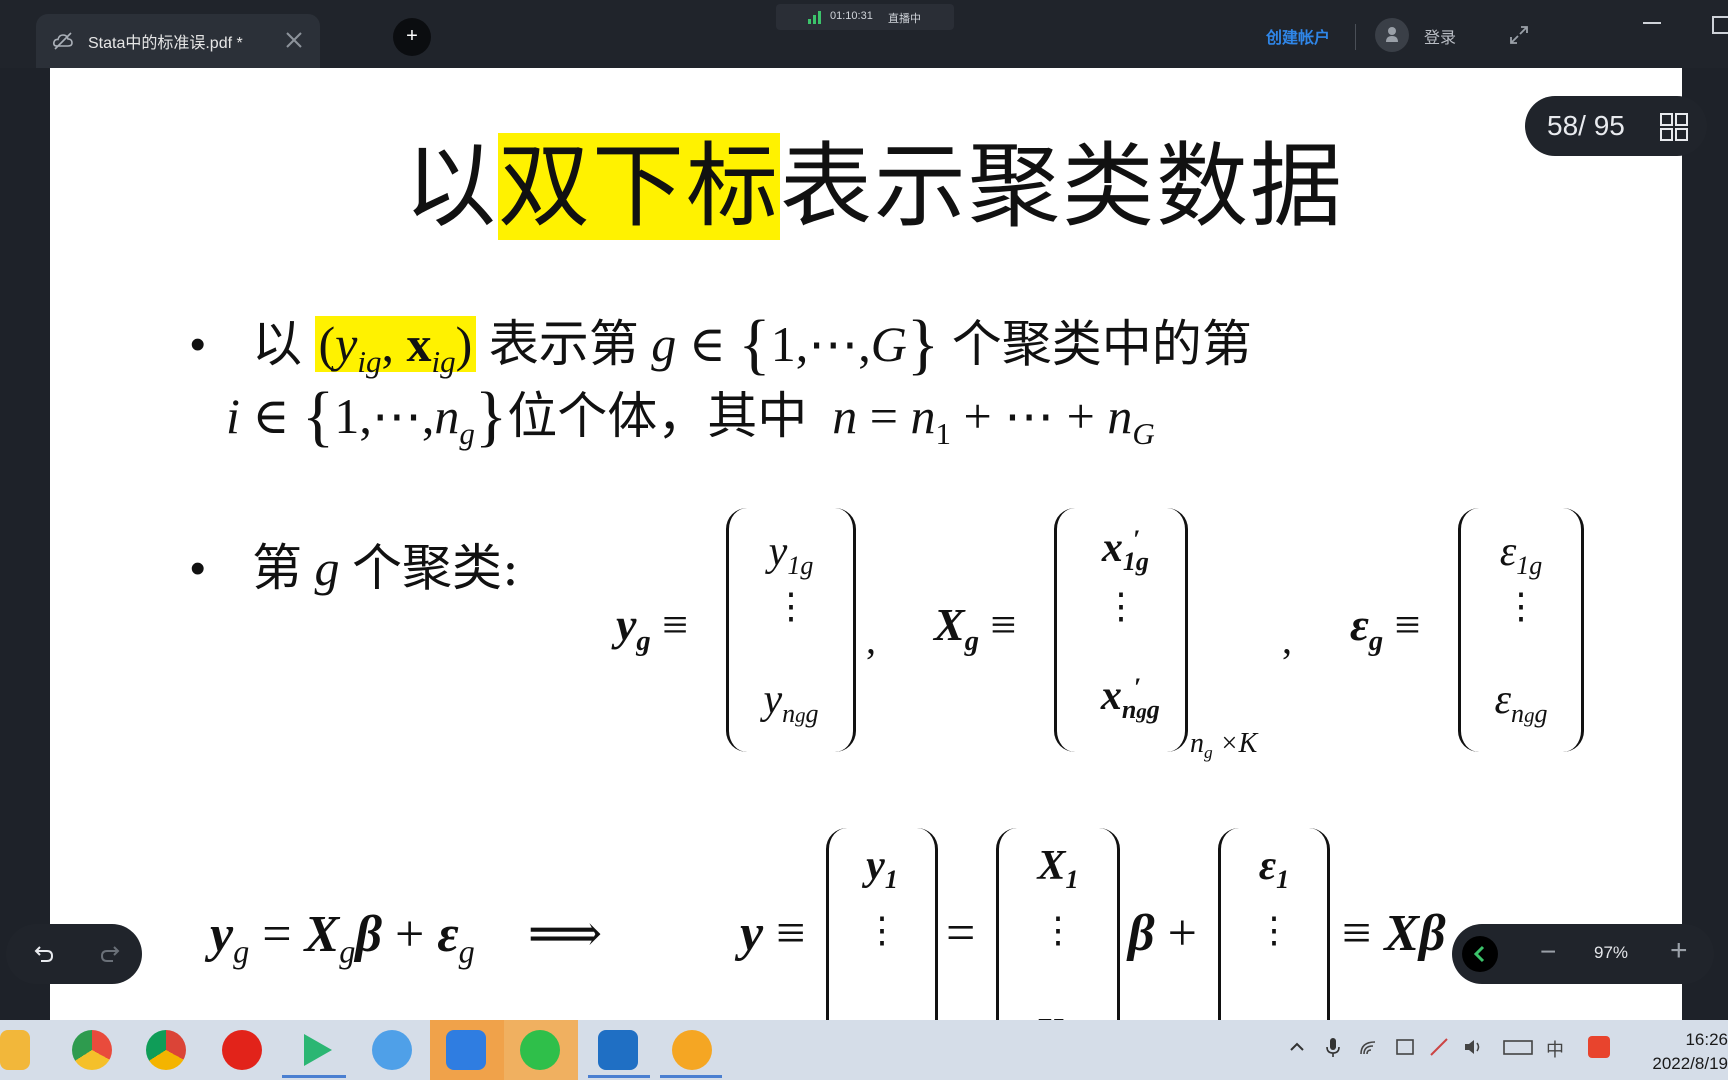 The width and height of the screenshot is (1728, 1080). I want to click on create-account-link: 创建帐户, so click(1298, 36).